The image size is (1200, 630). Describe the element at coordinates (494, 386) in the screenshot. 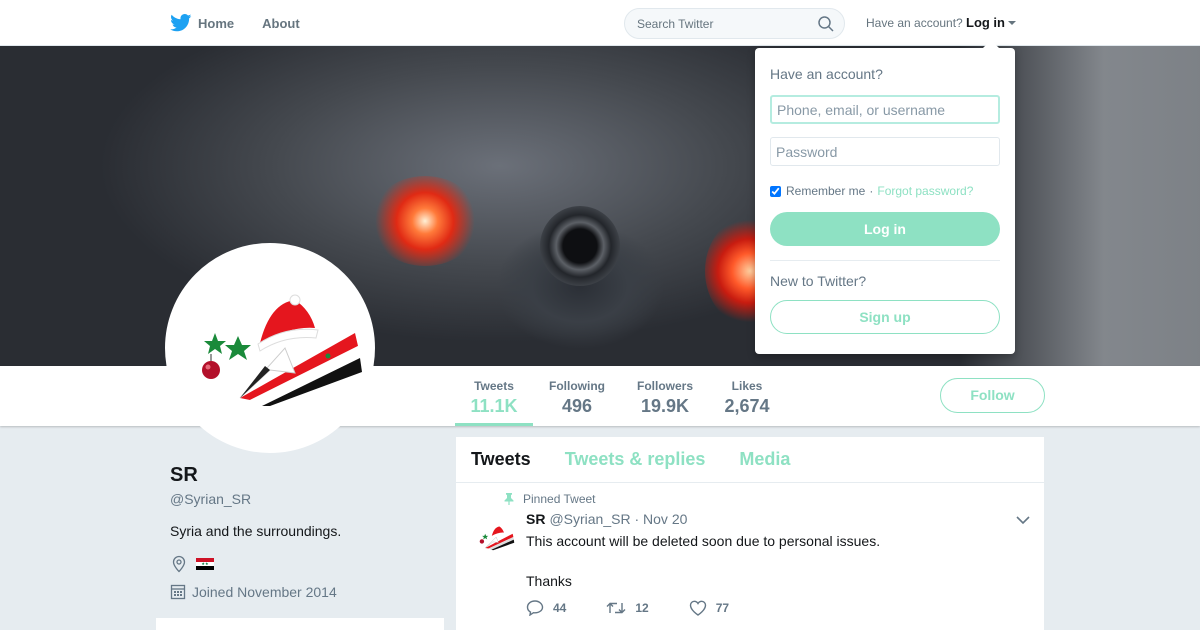

I see `stat-tweets-label: Tweets` at that location.